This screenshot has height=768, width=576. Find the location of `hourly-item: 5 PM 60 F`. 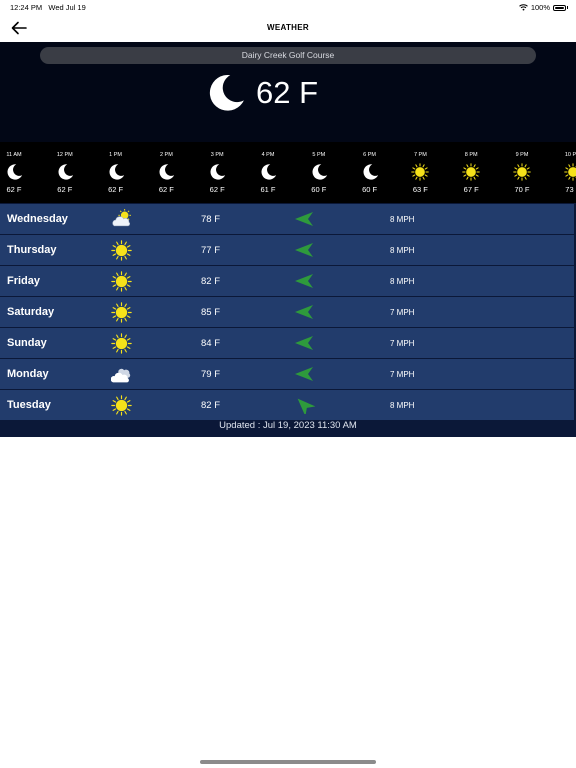

hourly-item: 5 PM 60 F is located at coordinates (319, 172).